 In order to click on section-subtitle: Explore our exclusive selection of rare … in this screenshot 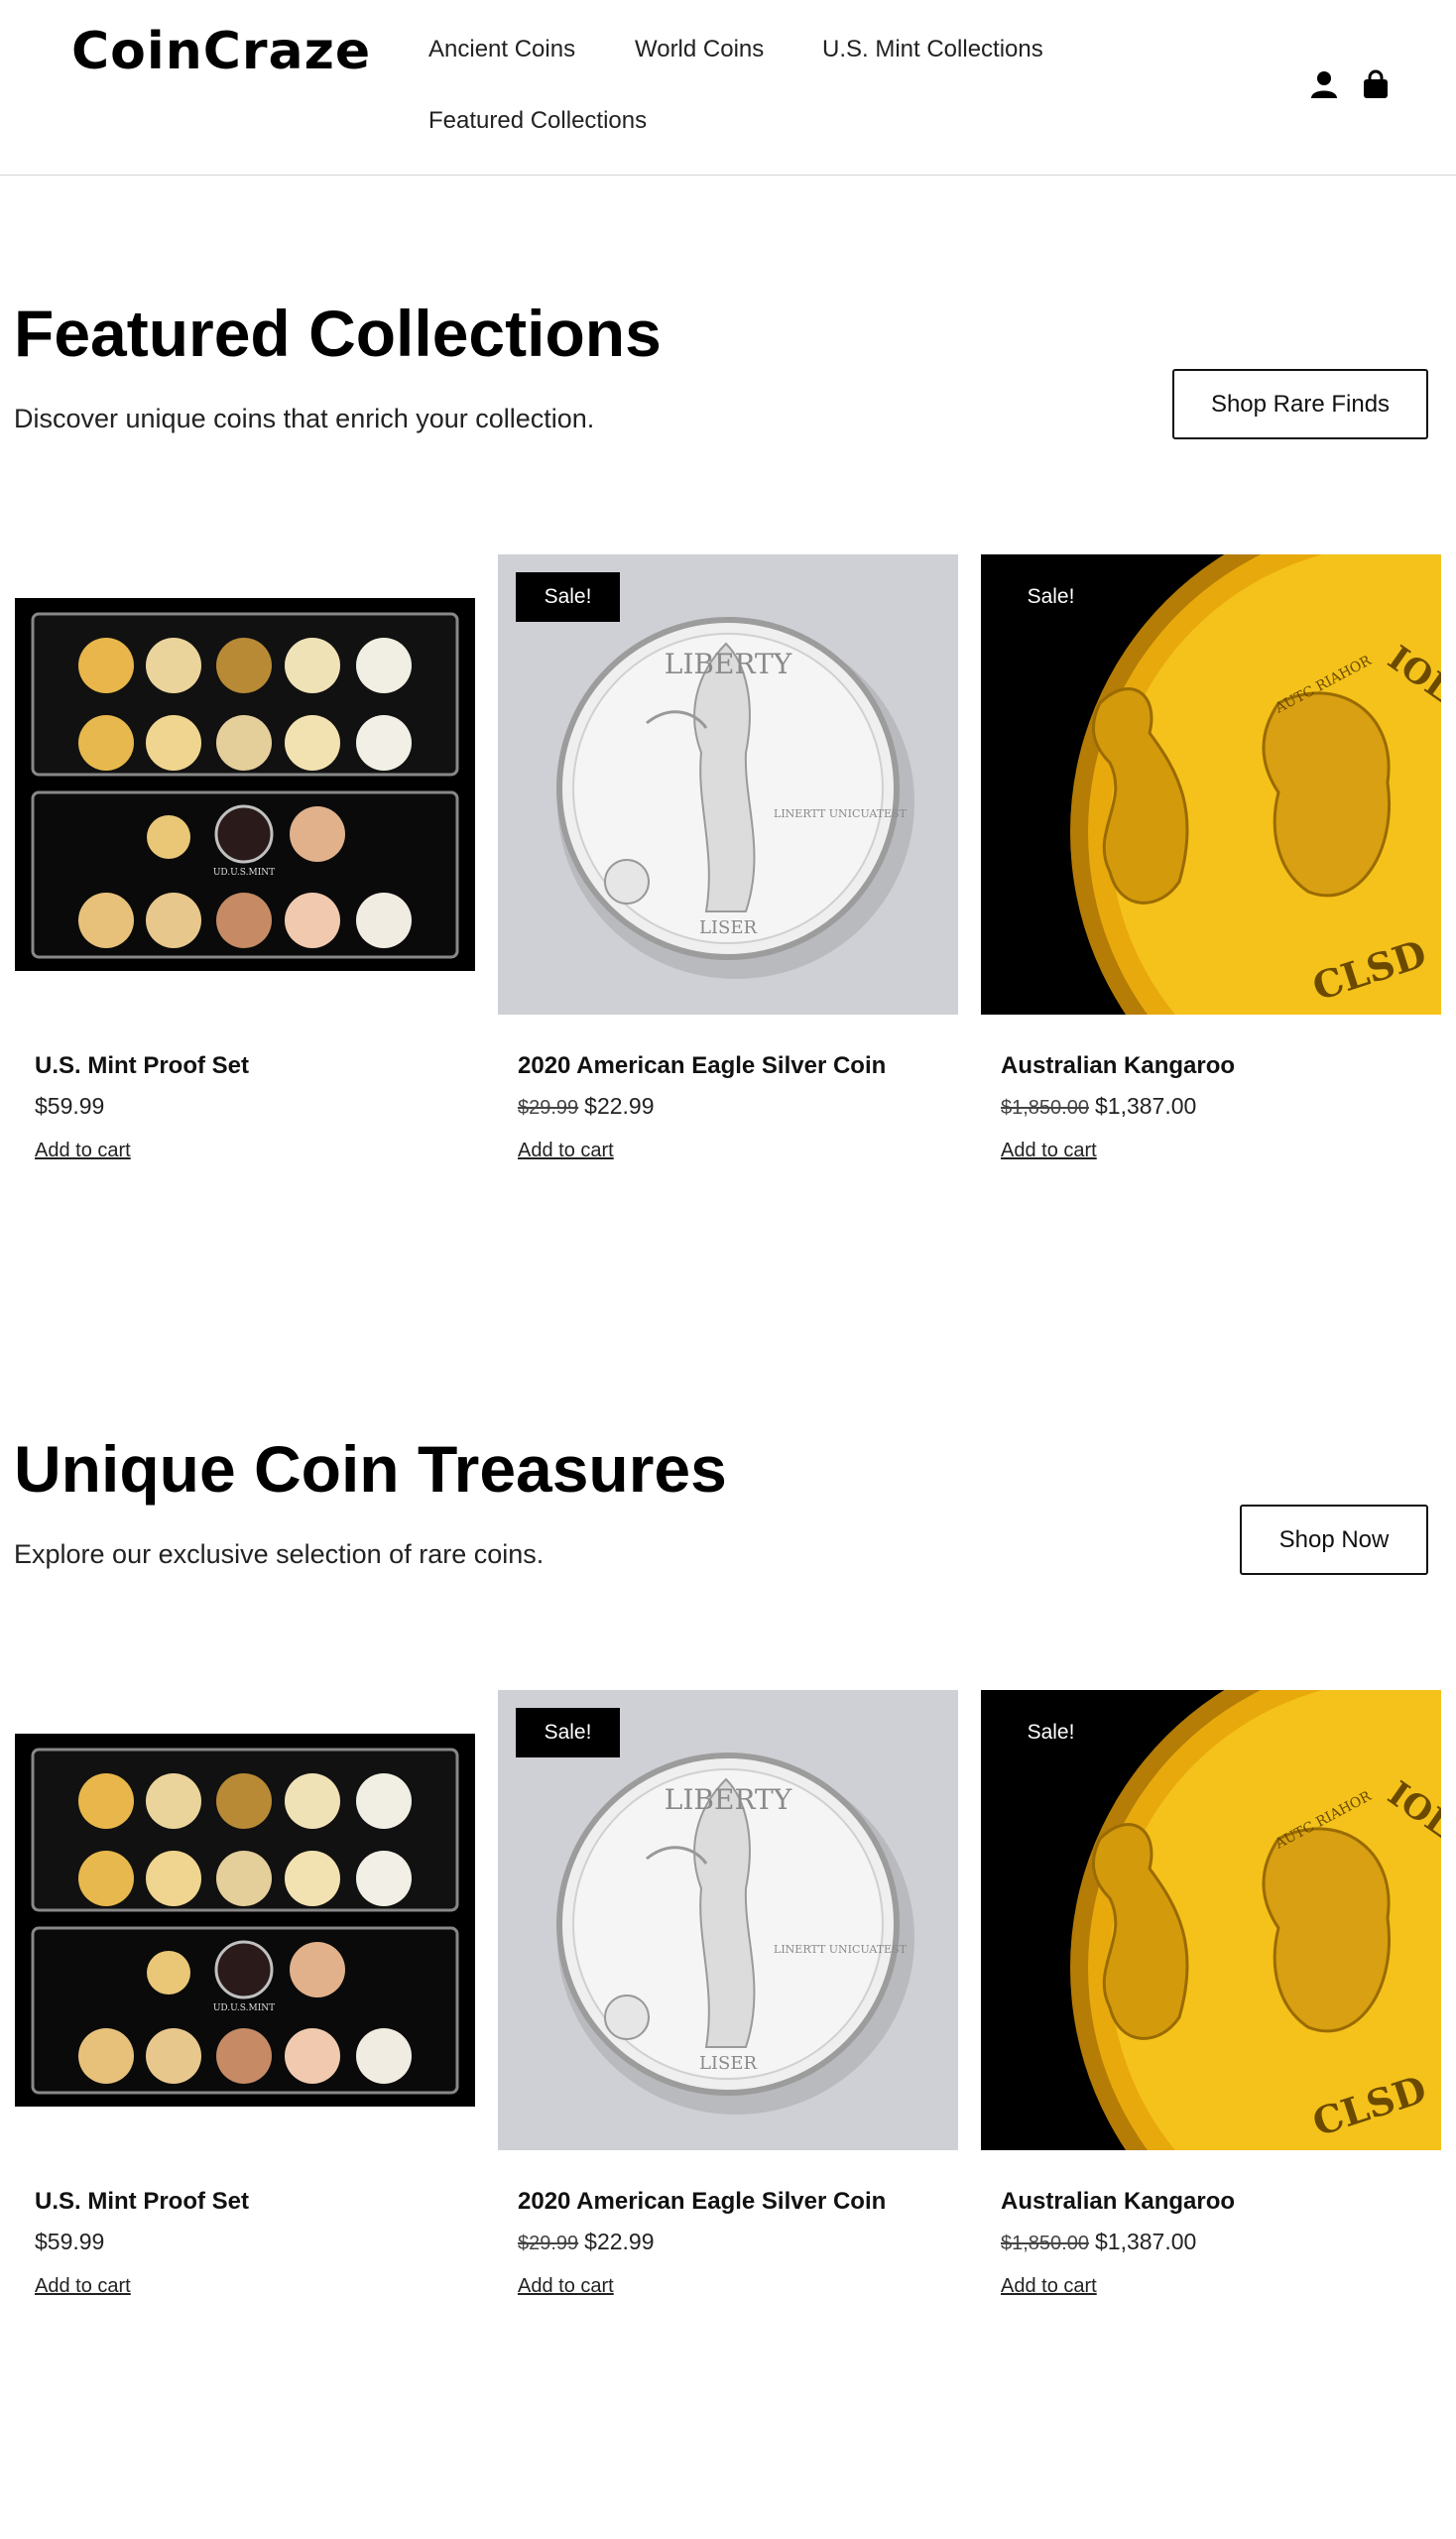, I will do `click(279, 1554)`.